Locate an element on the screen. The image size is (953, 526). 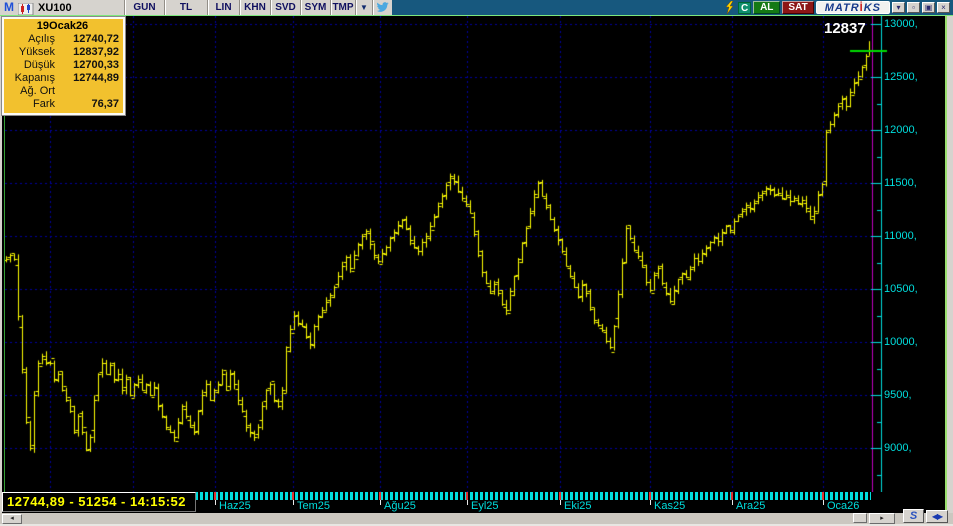
matriks-s-logo-button: S is located at coordinates (913, 516).